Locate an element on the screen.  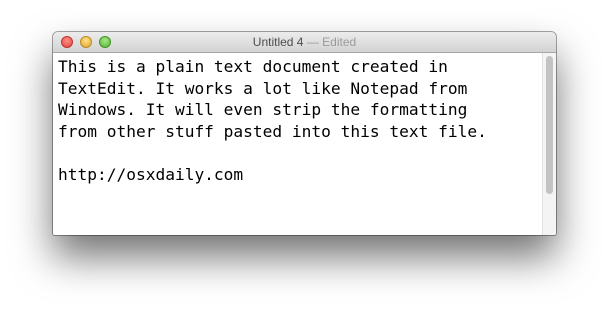
edited-status: Edited is located at coordinates (339, 42).